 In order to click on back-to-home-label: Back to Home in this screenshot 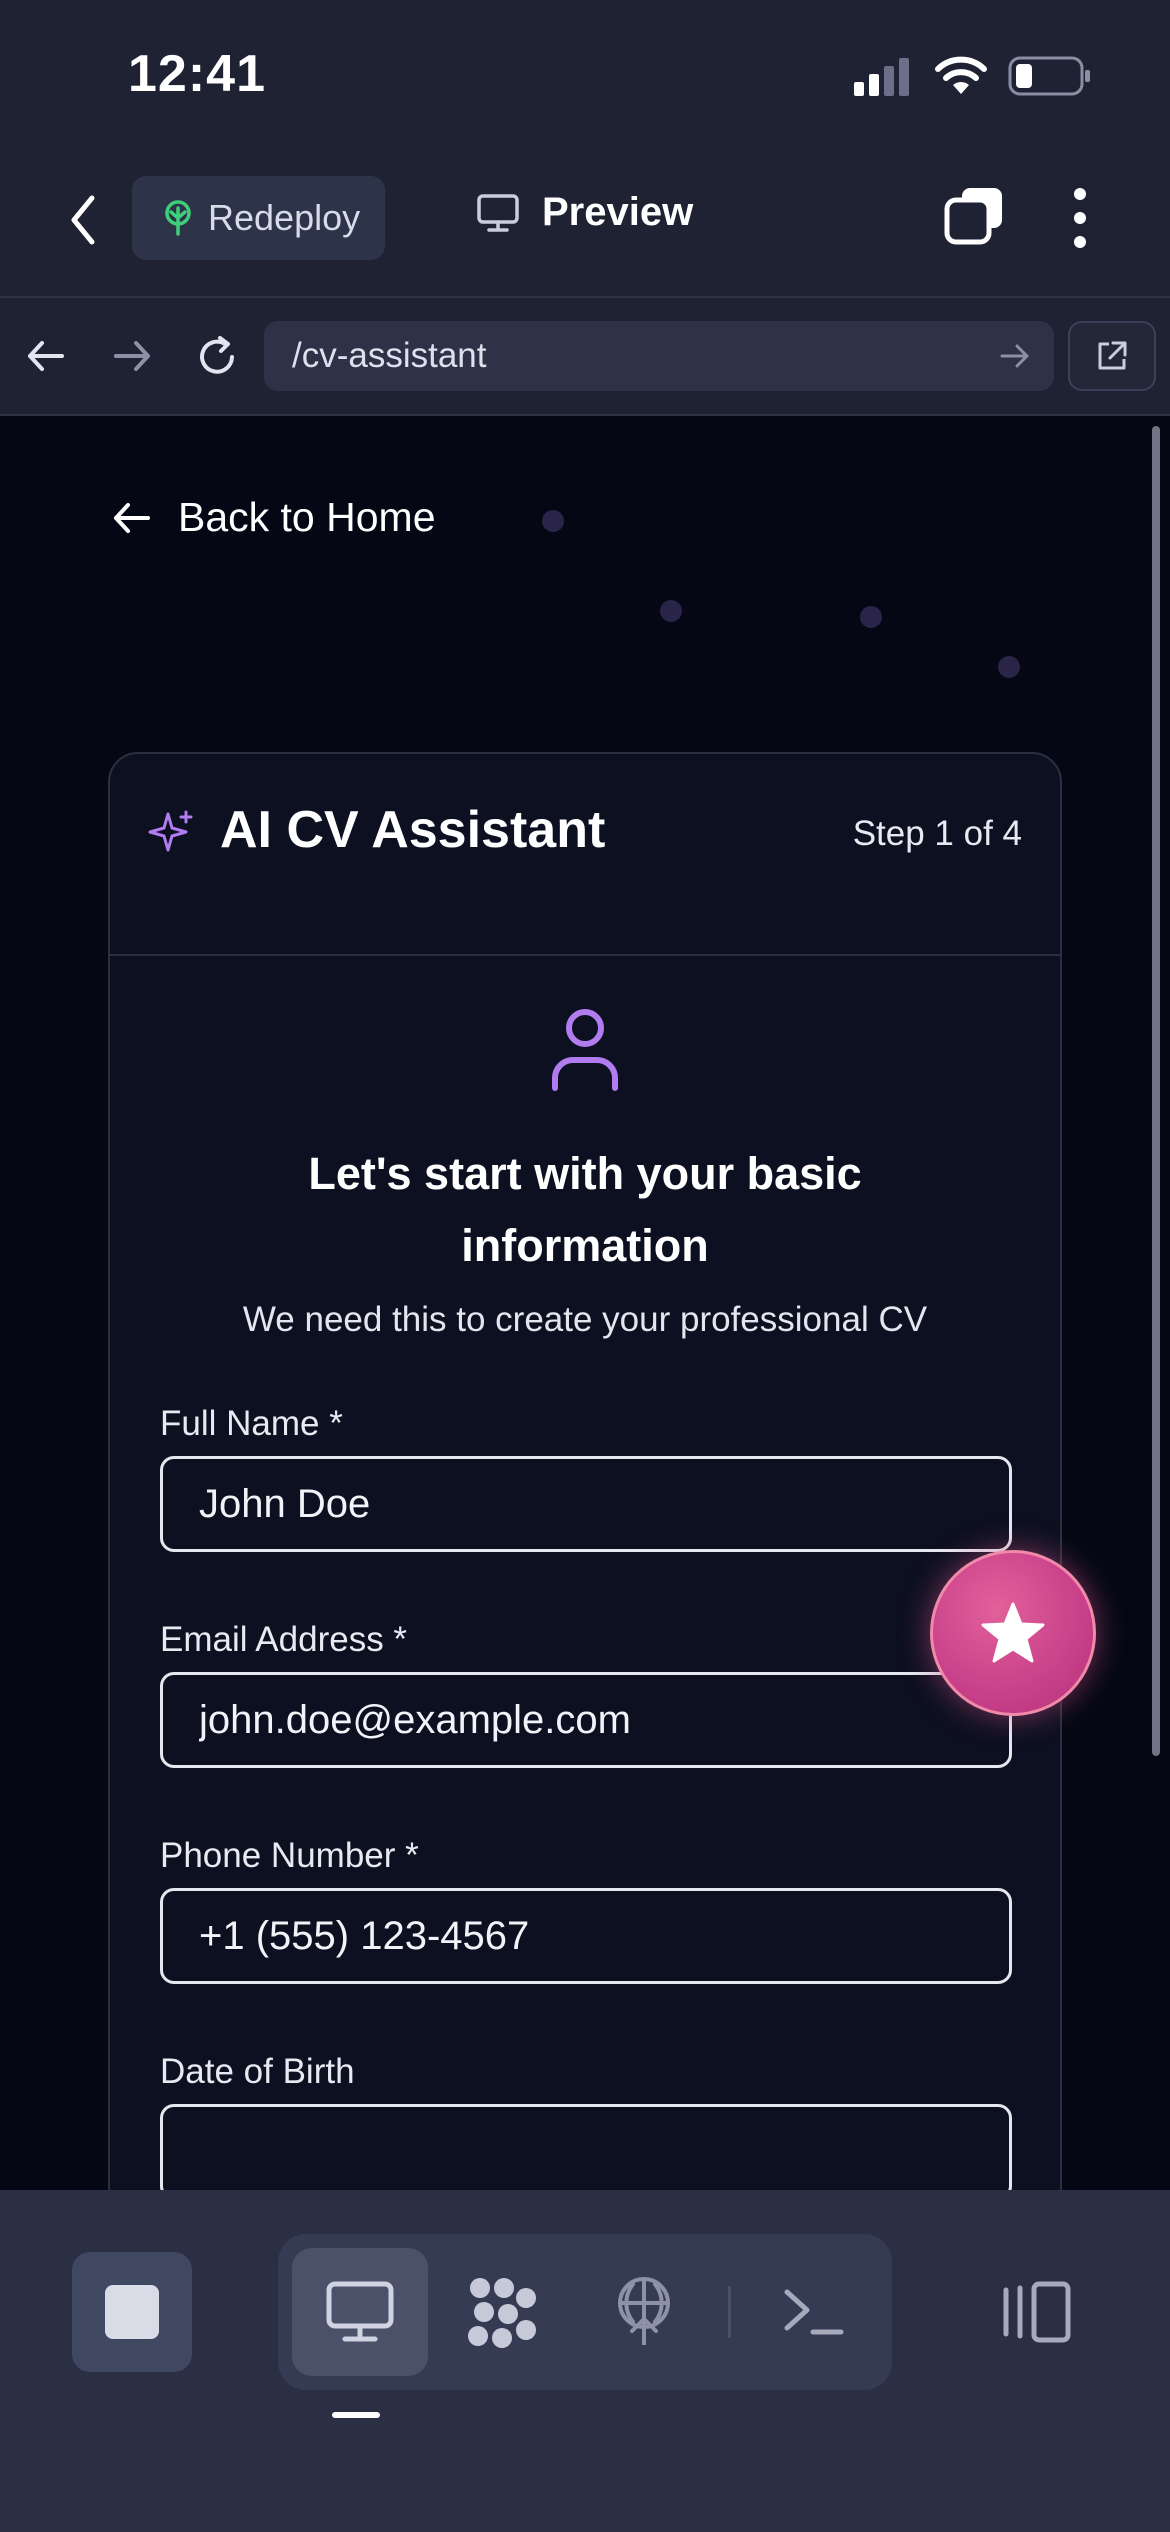, I will do `click(307, 517)`.